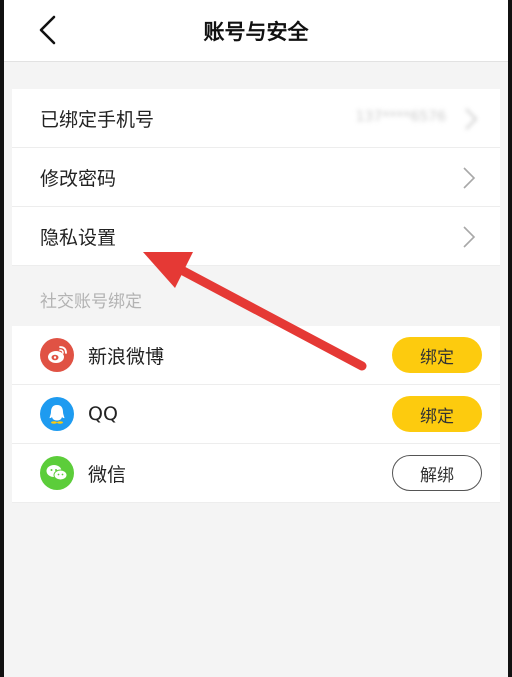  Describe the element at coordinates (400, 117) in the screenshot. I see `bound-phone-value: 137****6576` at that location.